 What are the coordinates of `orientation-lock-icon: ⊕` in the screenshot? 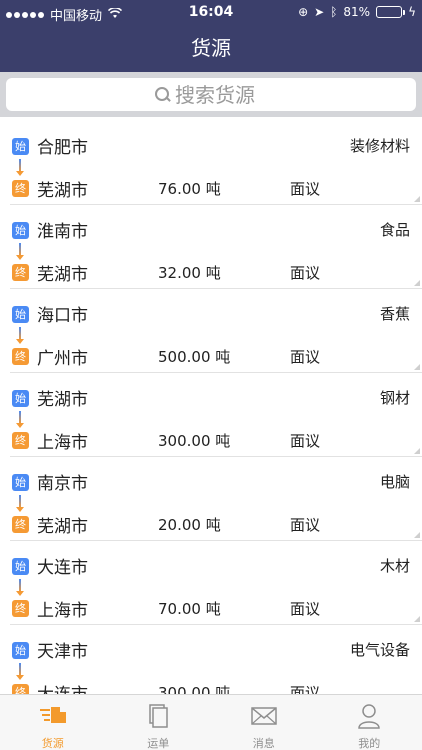 It's located at (303, 12).